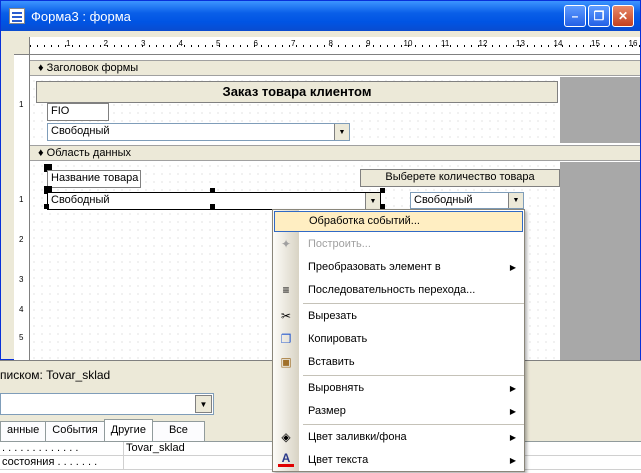  What do you see at coordinates (599, 16) in the screenshot?
I see `restore-button: ❐` at bounding box center [599, 16].